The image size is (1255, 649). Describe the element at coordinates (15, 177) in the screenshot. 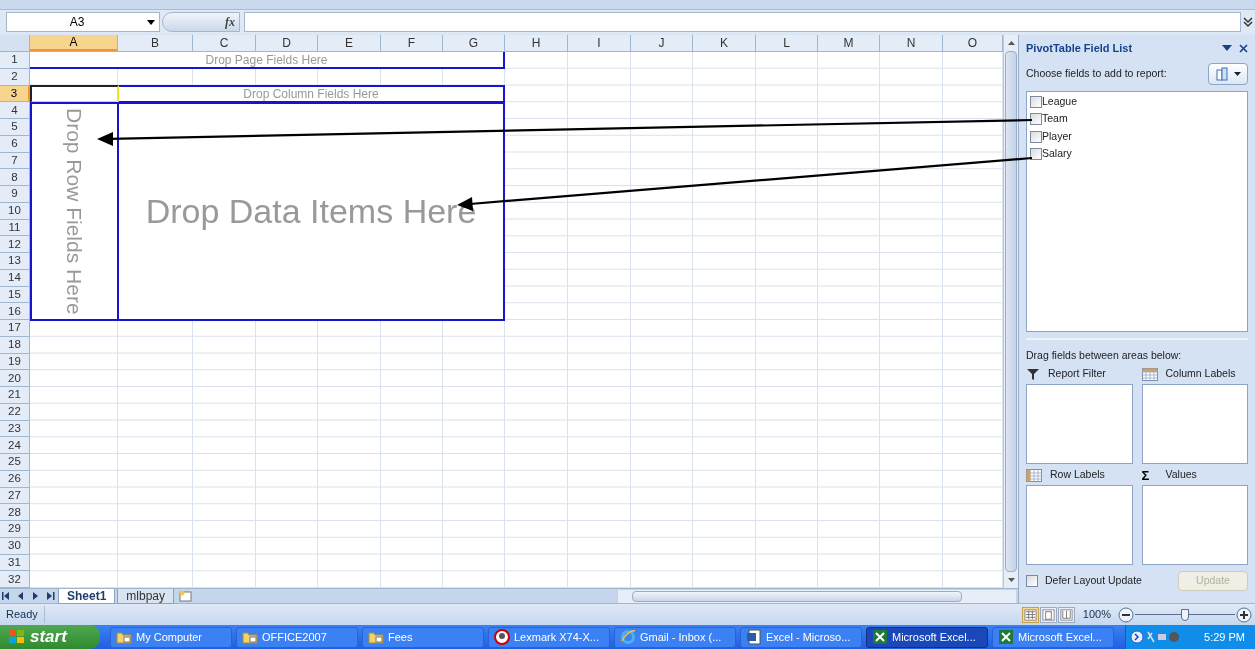

I see `row-header: 8` at that location.